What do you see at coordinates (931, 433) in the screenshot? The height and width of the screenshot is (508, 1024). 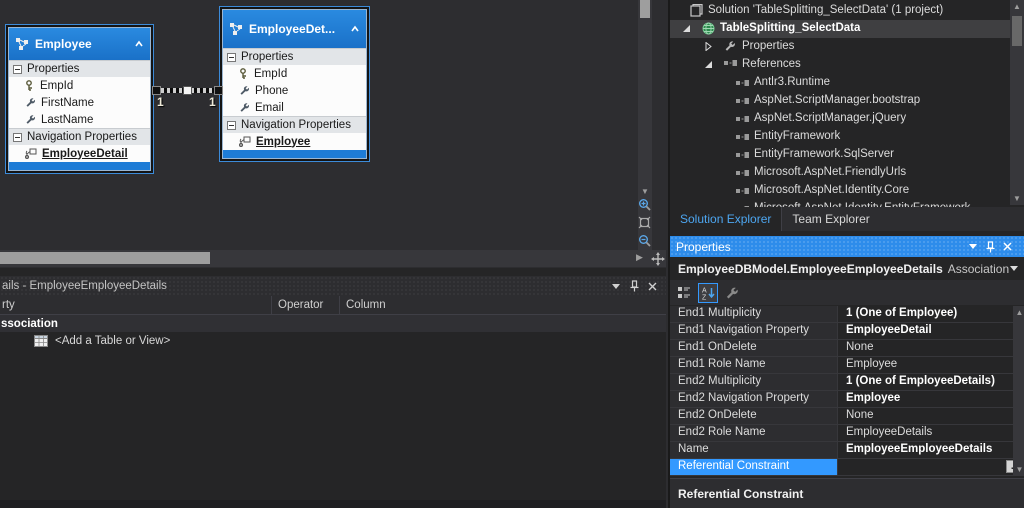 I see `property-value: EmployeeDetails` at bounding box center [931, 433].